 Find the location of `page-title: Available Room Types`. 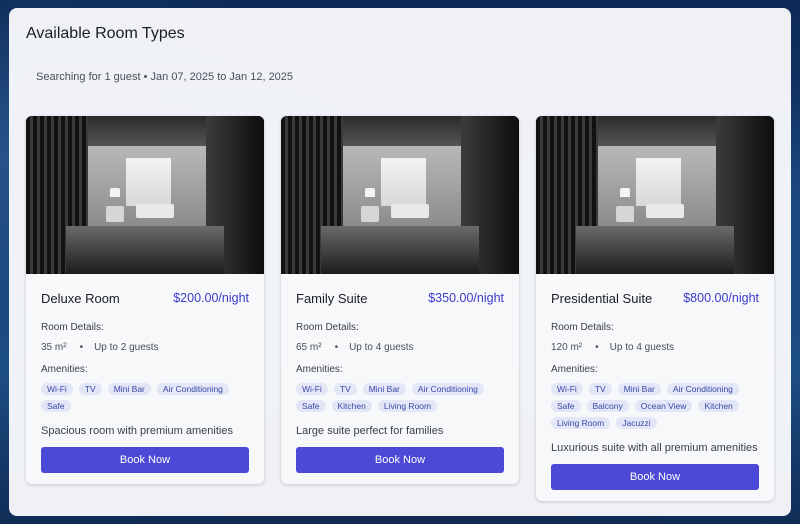

page-title: Available Room Types is located at coordinates (105, 33).